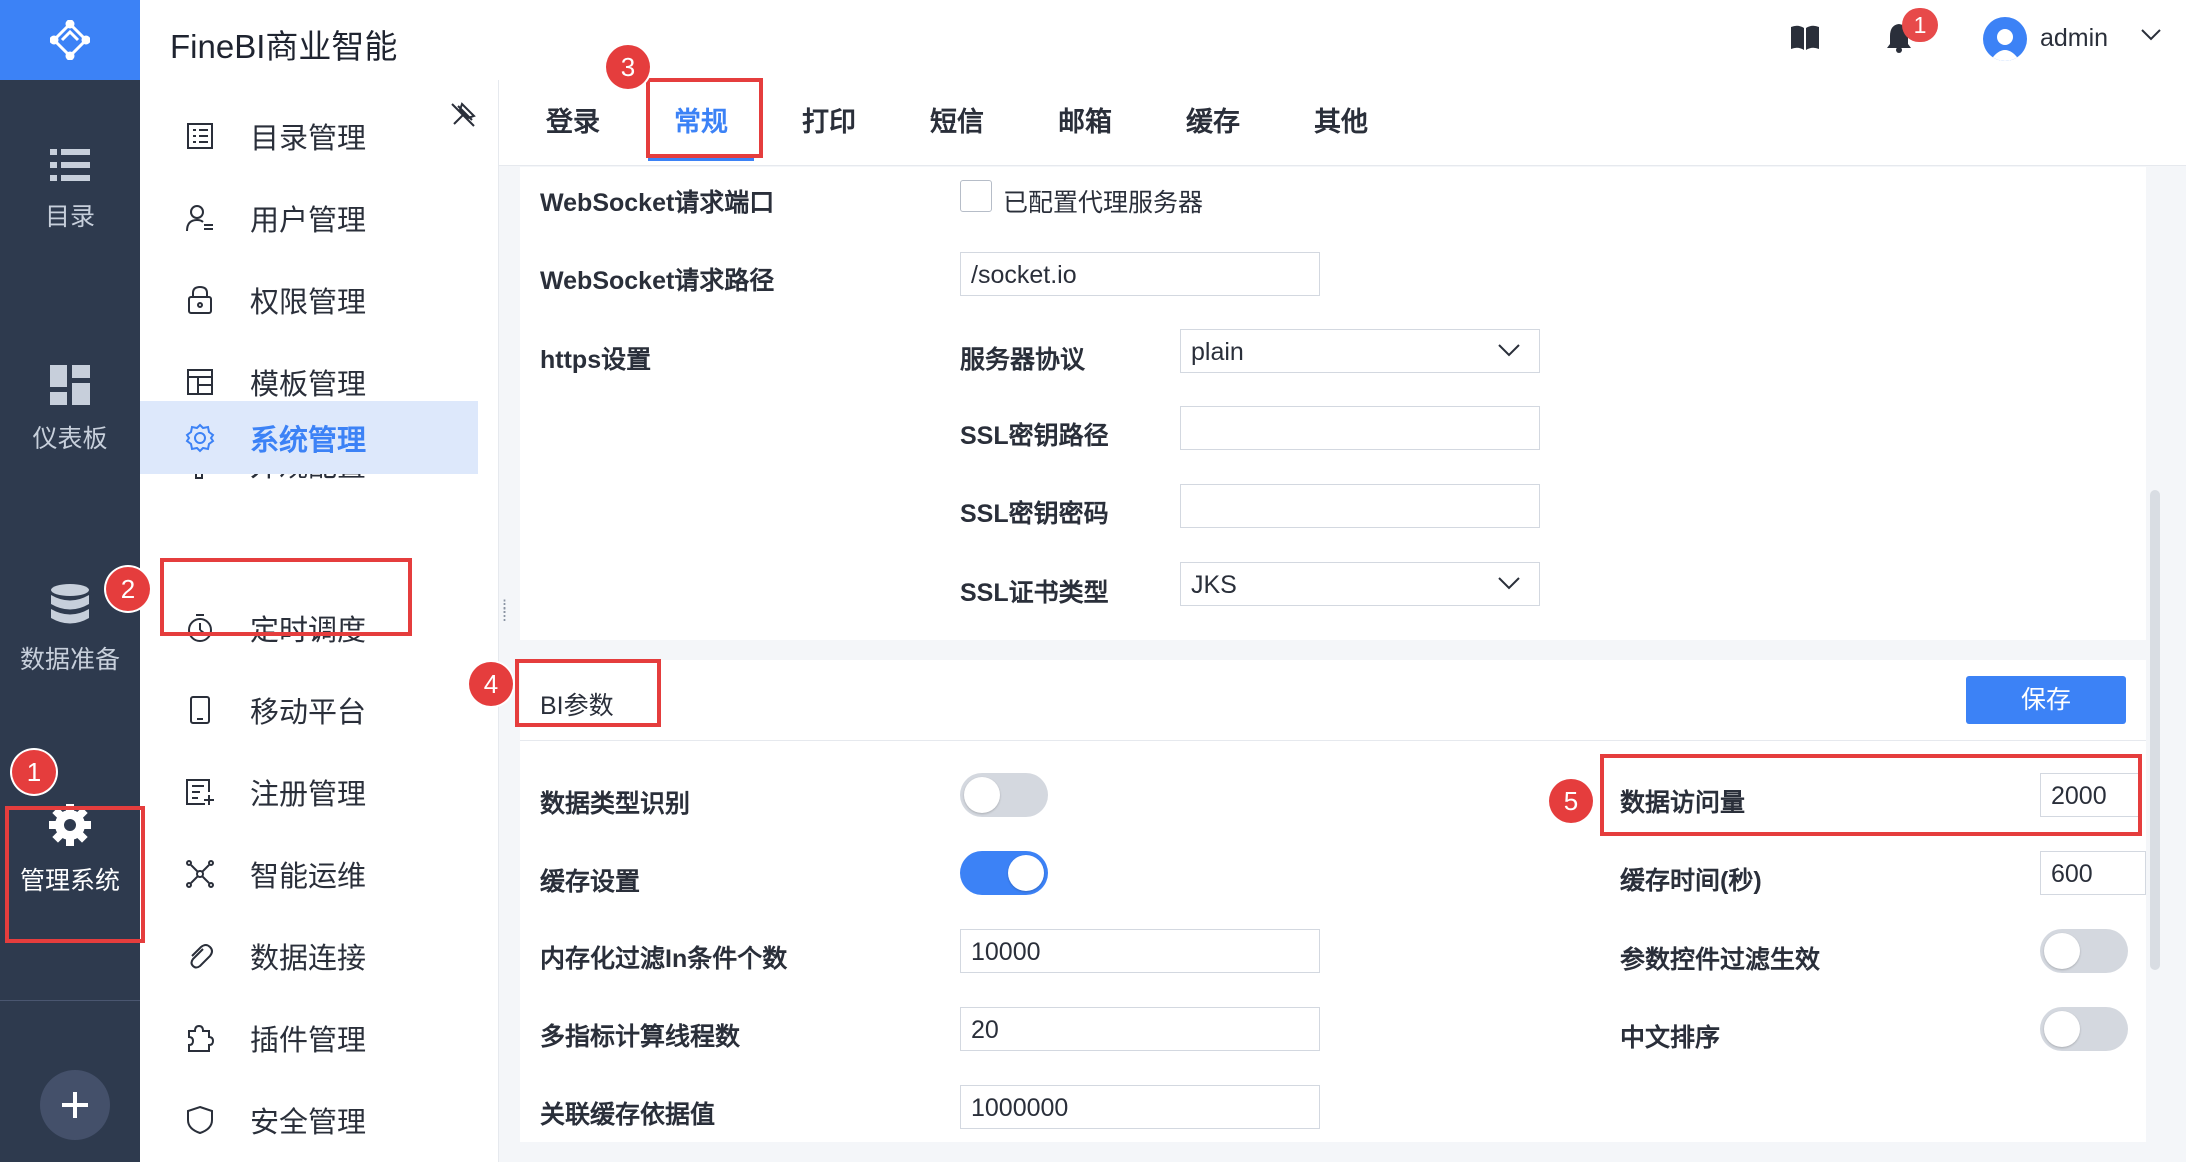  Describe the element at coordinates (664, 959) in the screenshot. I see `in-filter-count-label: 内存化过滤In条件个数` at that location.